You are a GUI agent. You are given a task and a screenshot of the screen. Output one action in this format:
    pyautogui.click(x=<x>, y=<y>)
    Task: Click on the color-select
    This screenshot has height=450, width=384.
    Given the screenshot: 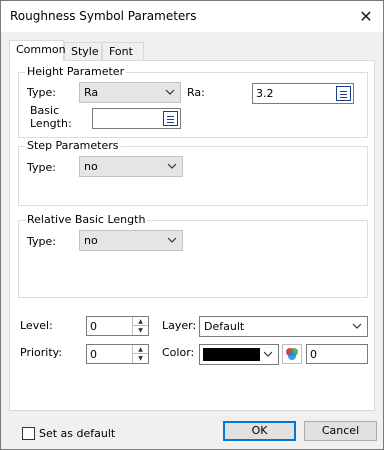 What is the action you would take?
    pyautogui.click(x=239, y=354)
    